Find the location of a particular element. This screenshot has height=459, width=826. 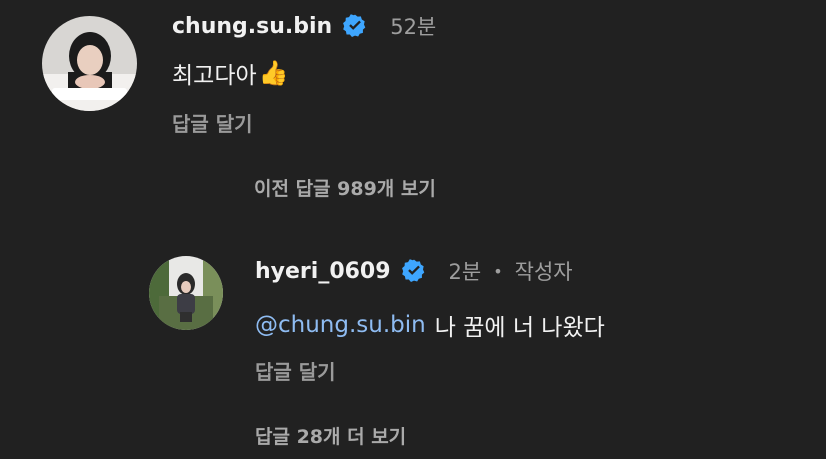

reply-author-avatar is located at coordinates (186, 293).